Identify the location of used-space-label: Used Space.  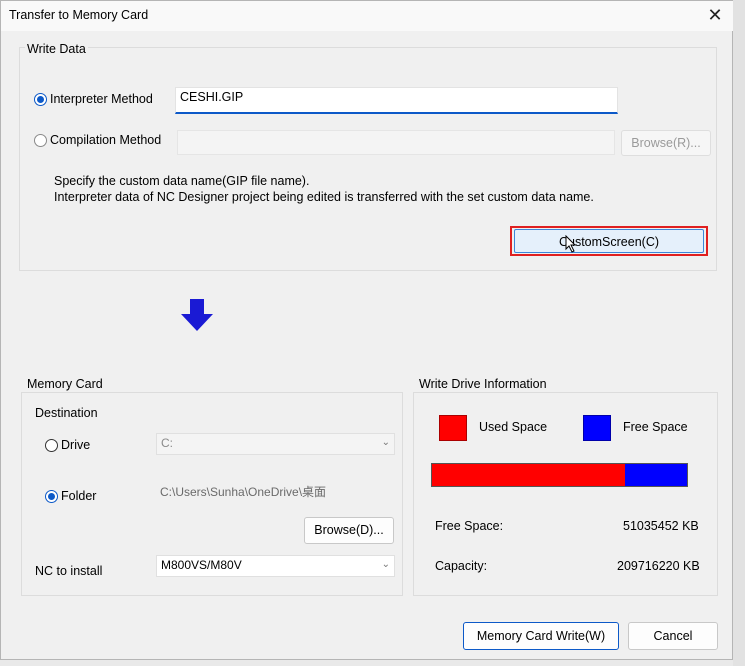
(513, 427).